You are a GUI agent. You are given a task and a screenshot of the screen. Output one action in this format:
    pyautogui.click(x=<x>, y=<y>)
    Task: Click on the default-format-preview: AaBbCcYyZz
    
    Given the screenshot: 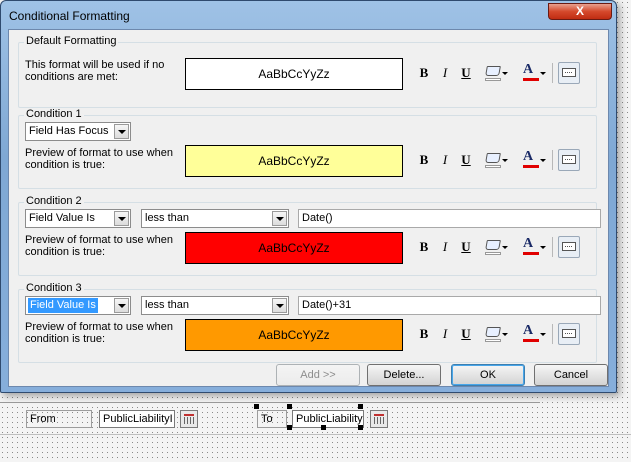 What is the action you would take?
    pyautogui.click(x=294, y=74)
    